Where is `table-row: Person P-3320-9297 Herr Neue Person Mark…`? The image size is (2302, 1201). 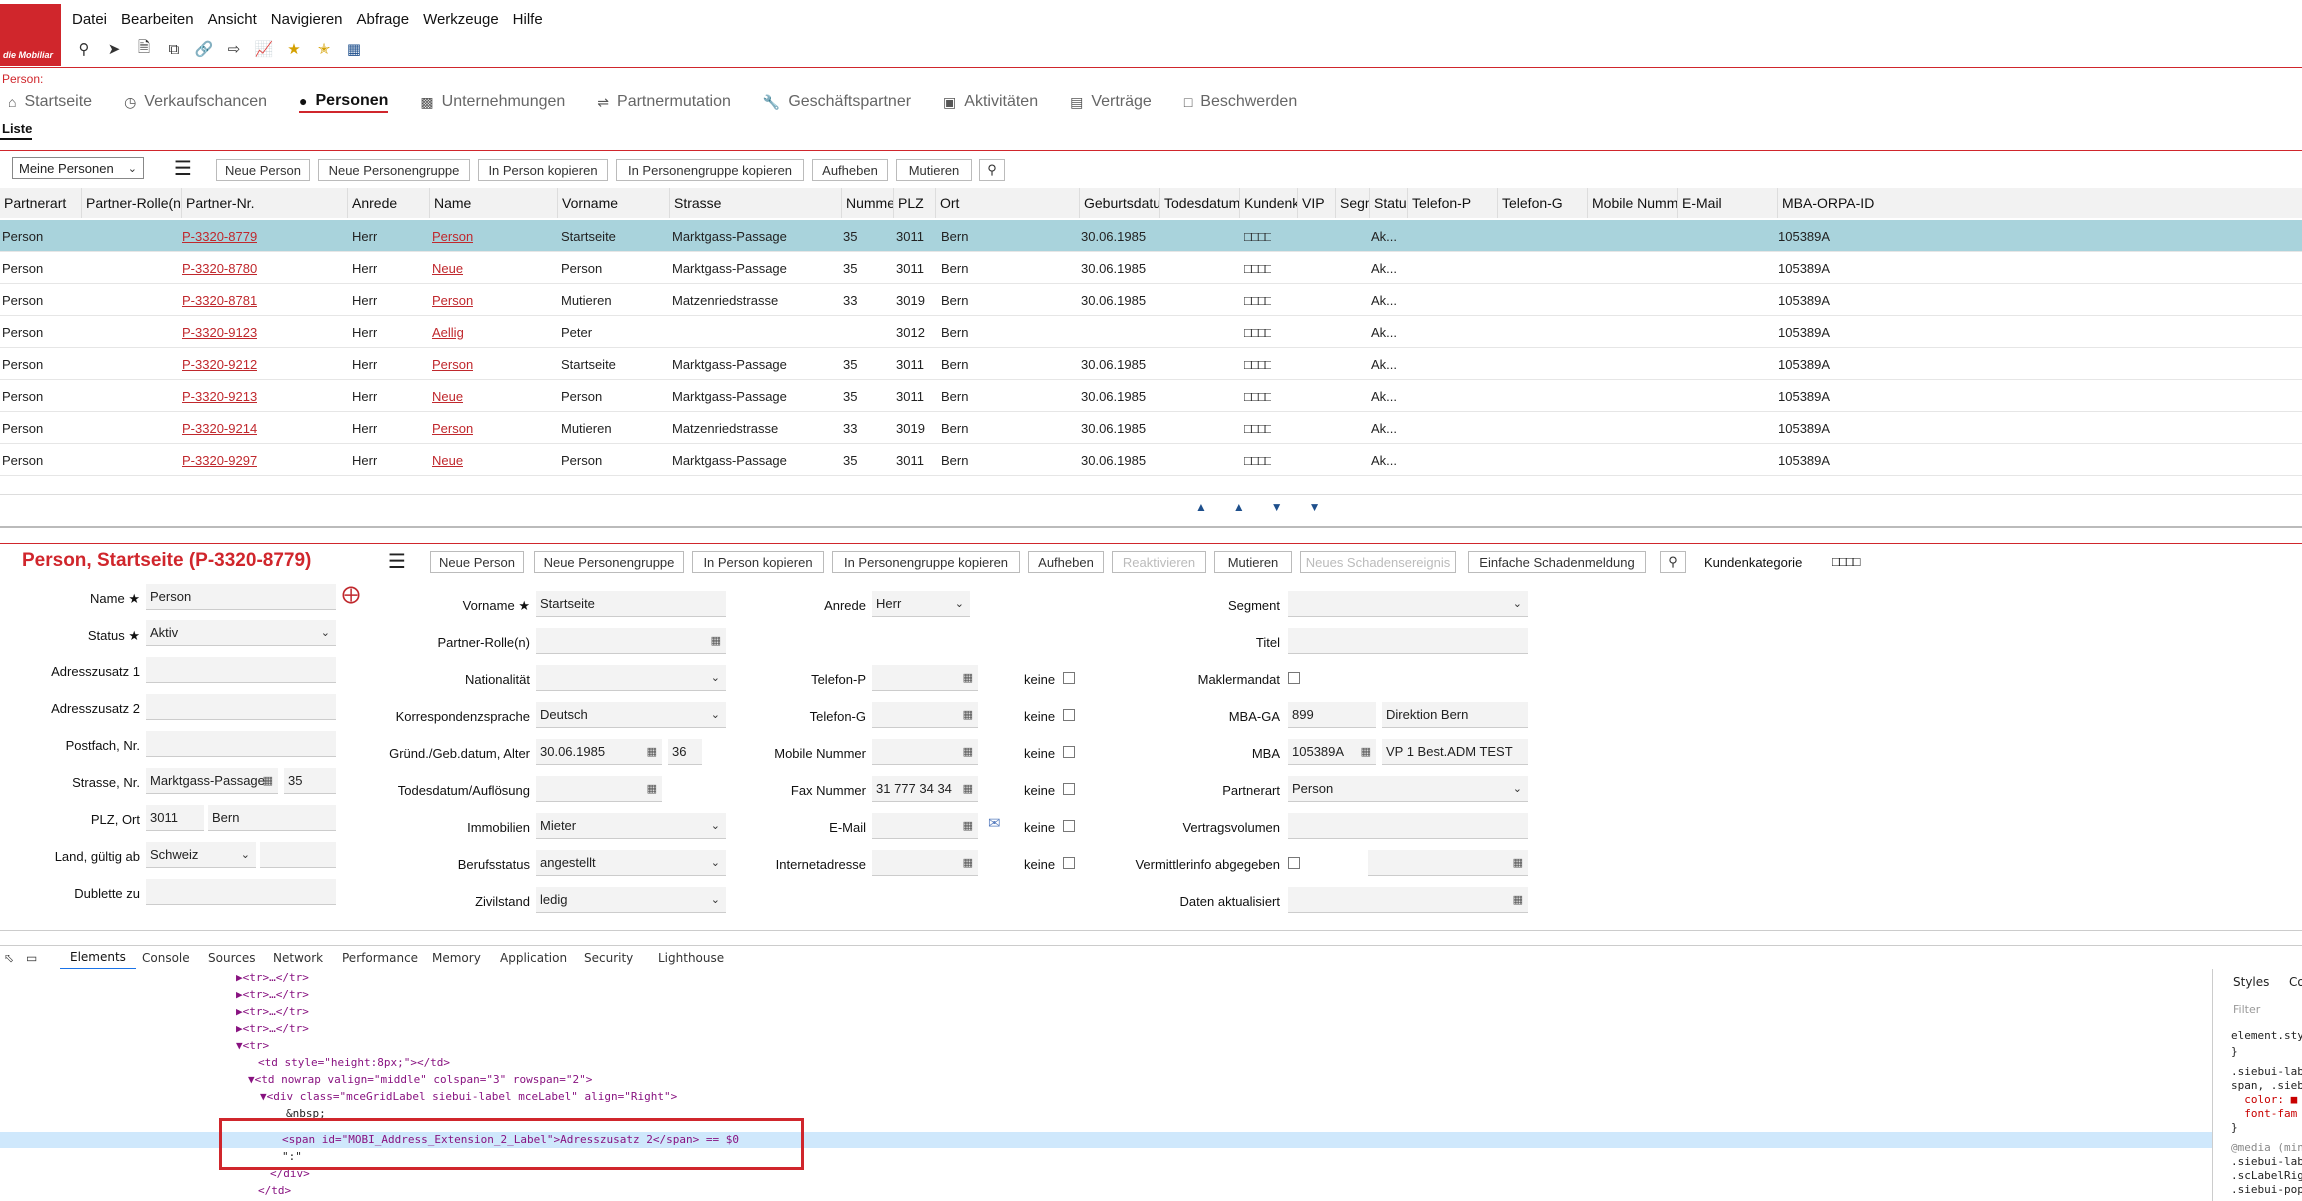 table-row: Person P-3320-9297 Herr Neue Person Mark… is located at coordinates (1151, 460).